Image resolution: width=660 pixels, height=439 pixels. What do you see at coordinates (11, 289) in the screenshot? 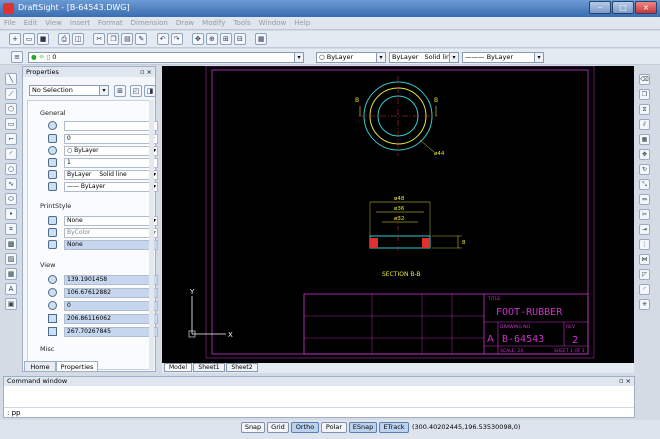
I see `note-icon: A` at bounding box center [11, 289].